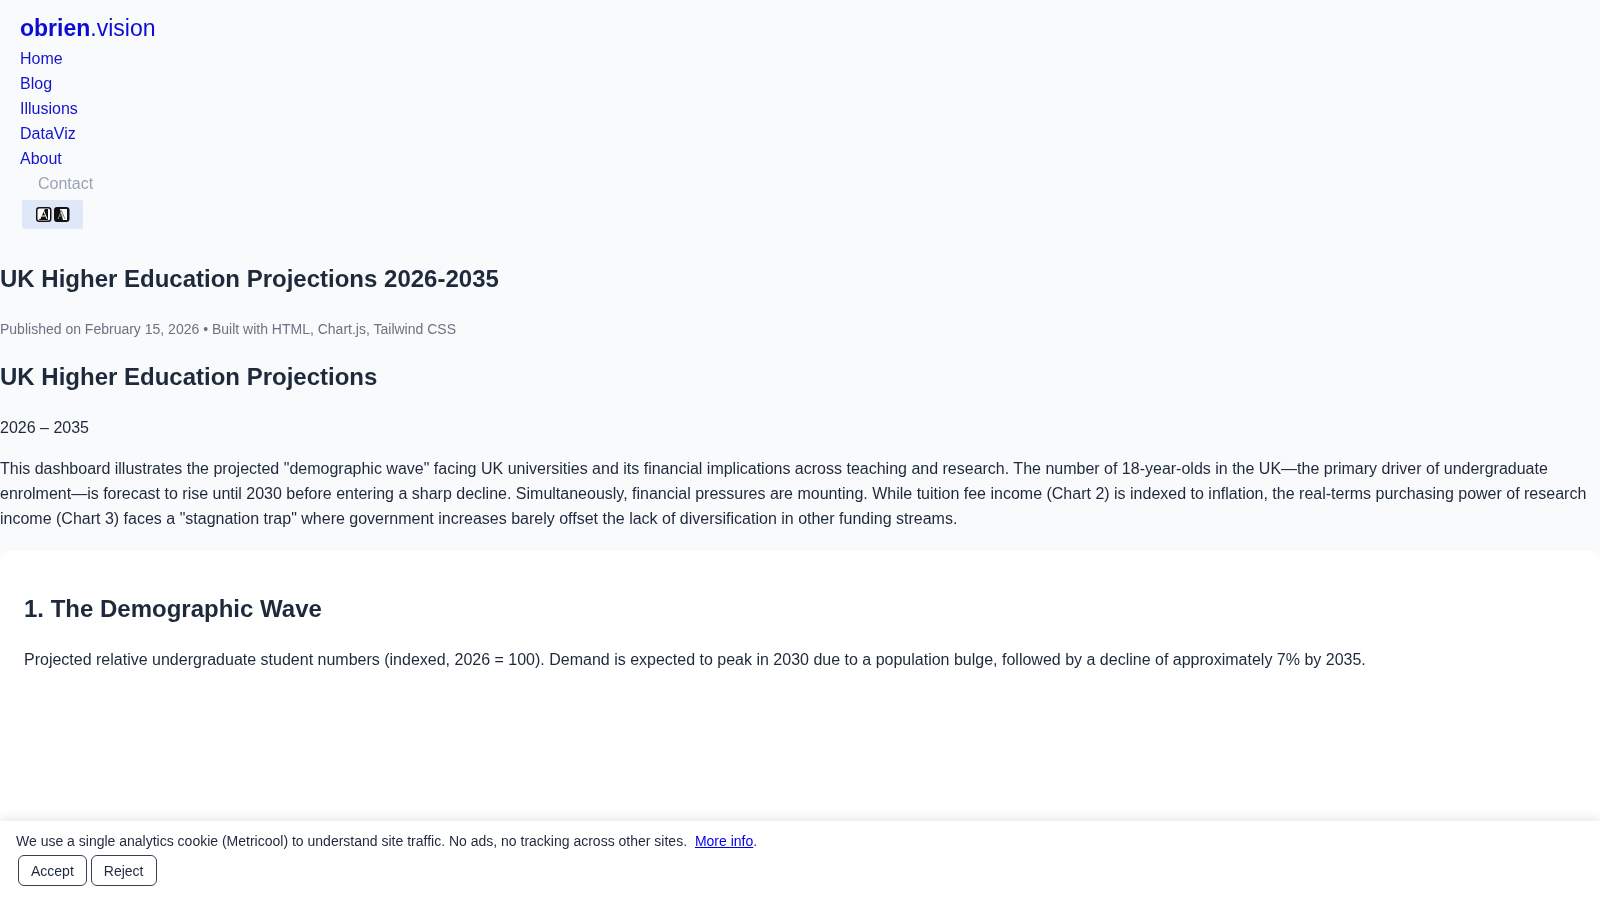 The width and height of the screenshot is (1600, 900). Describe the element at coordinates (88, 28) in the screenshot. I see `site-logo: obrien.vision` at that location.